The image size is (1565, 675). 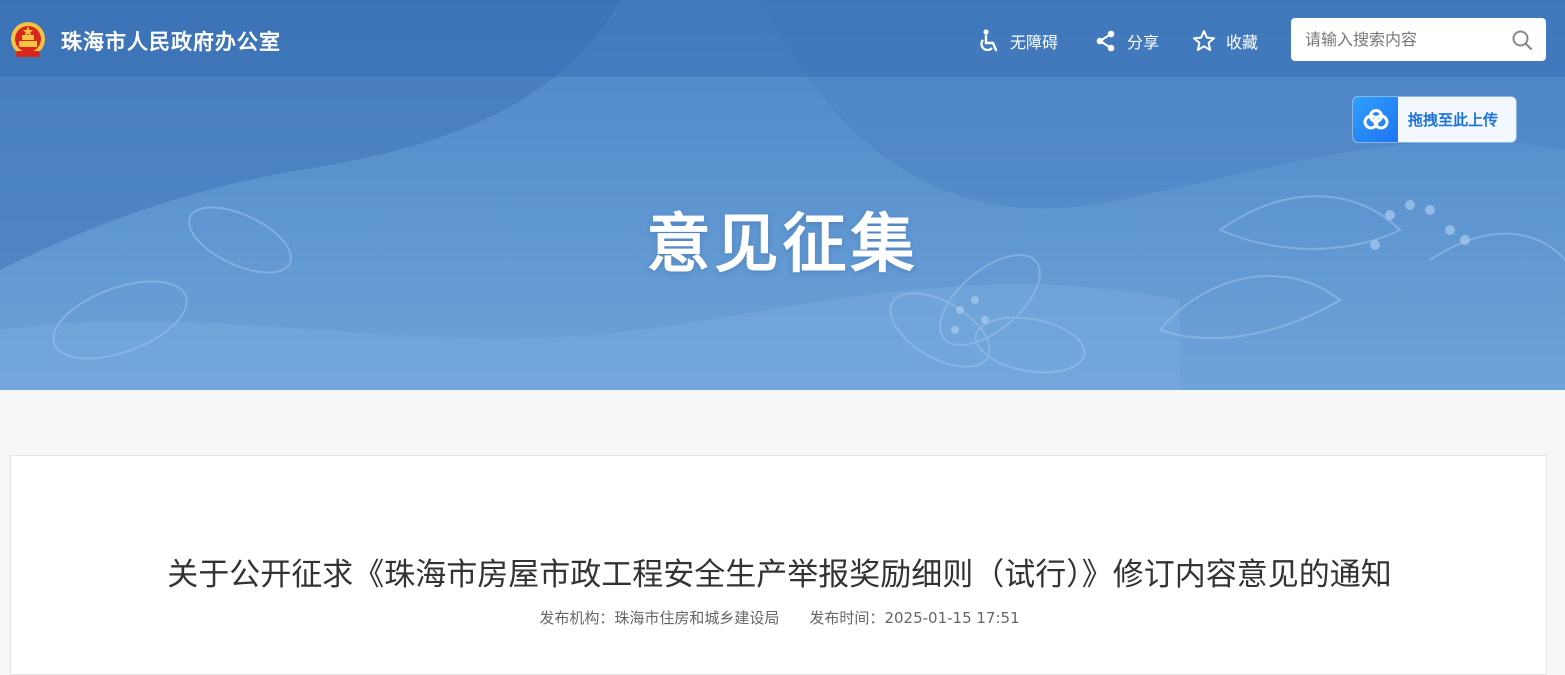 What do you see at coordinates (577, 618) in the screenshot?
I see `publisher-label: 发布机构：` at bounding box center [577, 618].